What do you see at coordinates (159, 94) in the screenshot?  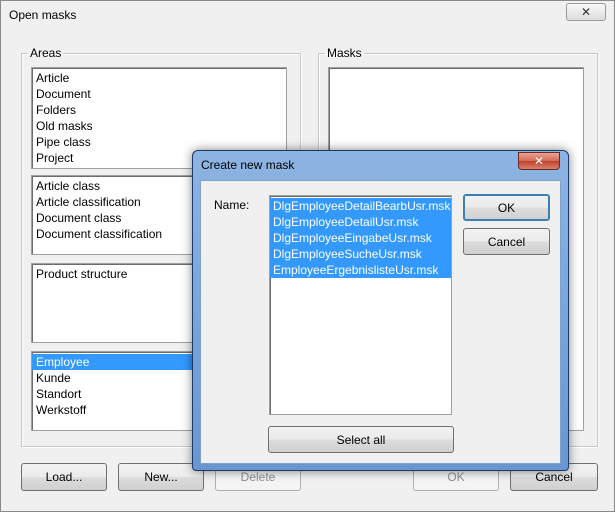 I see `list-item: Document` at bounding box center [159, 94].